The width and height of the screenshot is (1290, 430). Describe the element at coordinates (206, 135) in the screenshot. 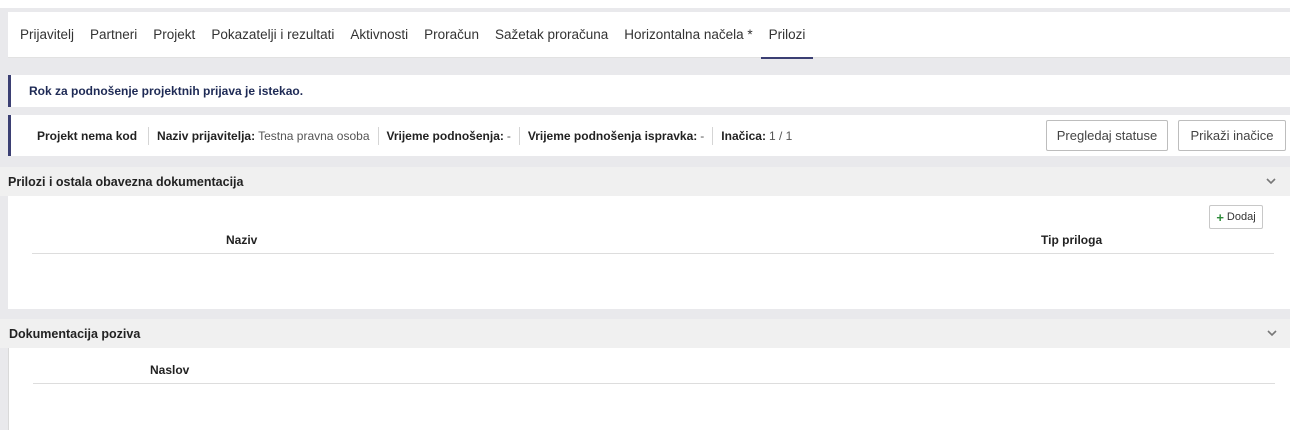

I see `applicant-label: Naziv prijavitelja:` at that location.